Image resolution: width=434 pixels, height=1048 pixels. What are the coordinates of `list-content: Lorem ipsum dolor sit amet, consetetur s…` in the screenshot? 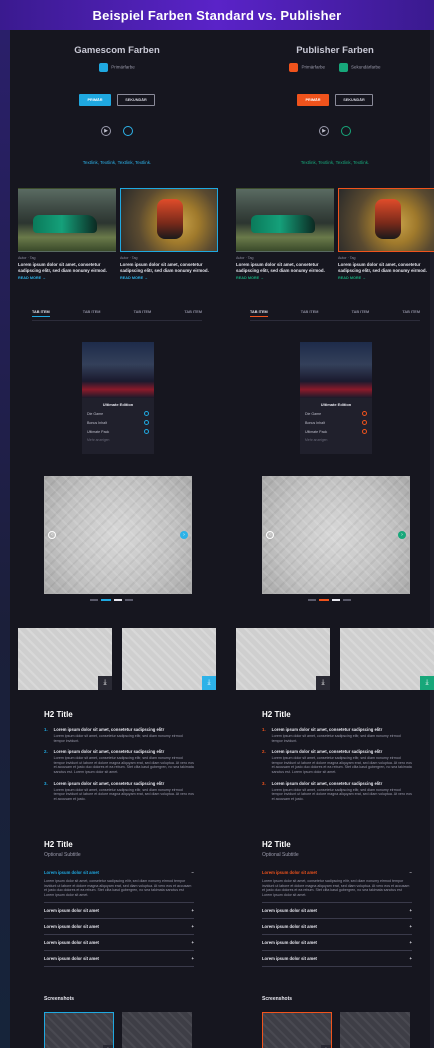 It's located at (124, 735).